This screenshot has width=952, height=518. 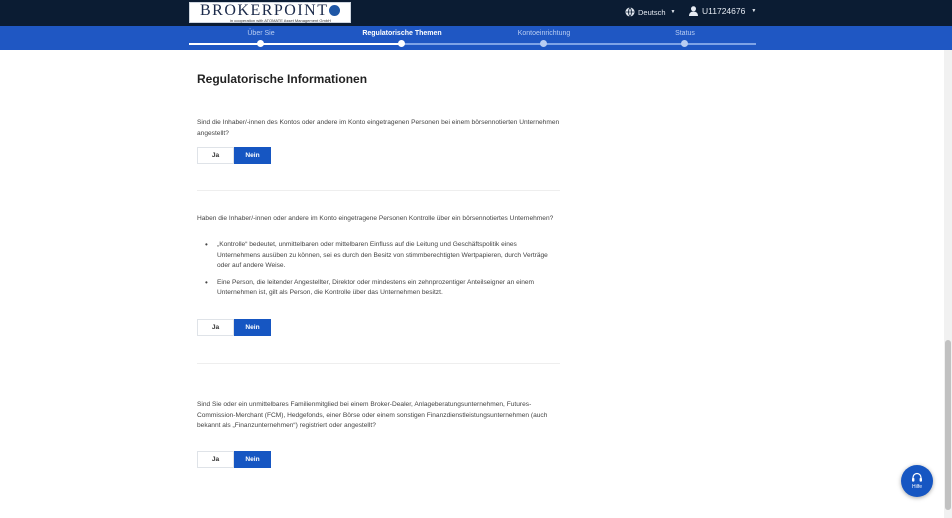 What do you see at coordinates (334, 10) in the screenshot?
I see `logo-globe-icon` at bounding box center [334, 10].